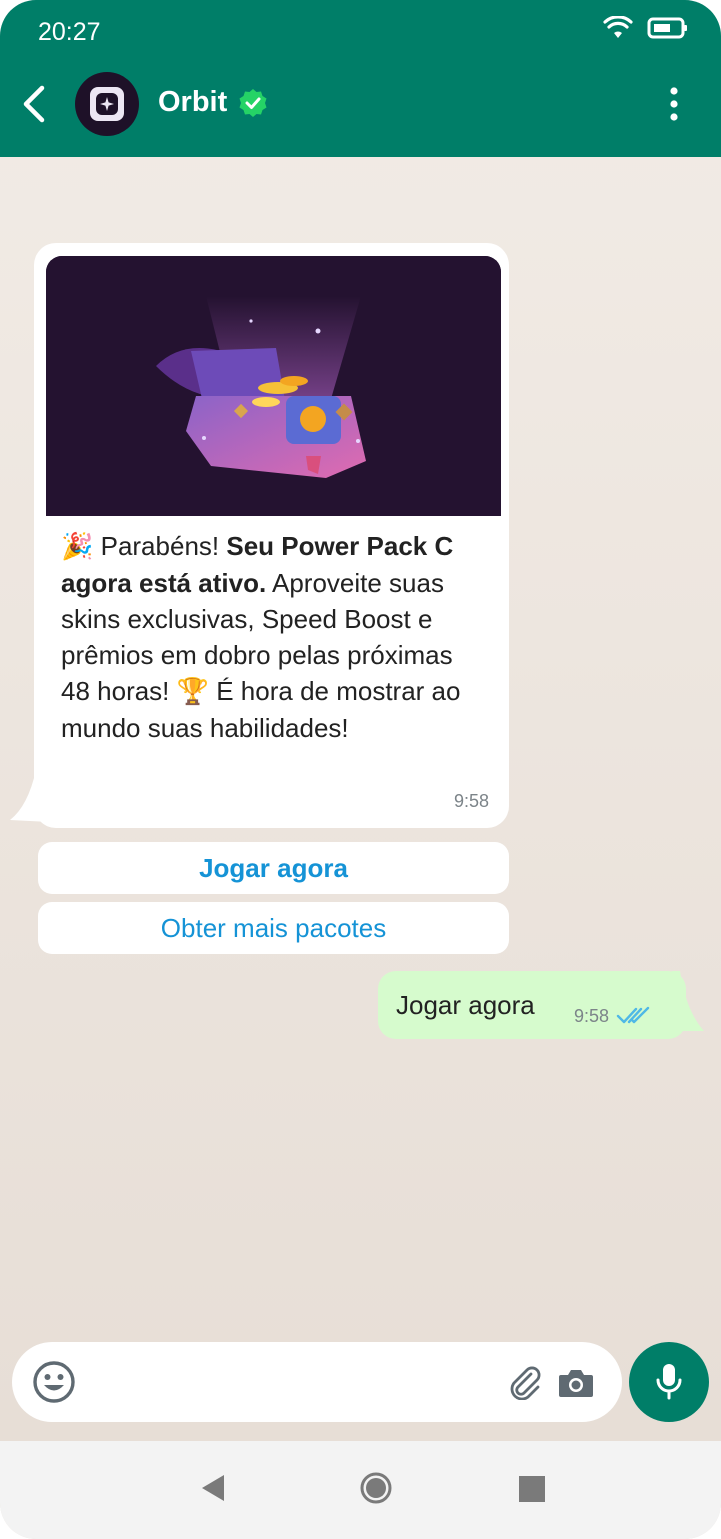 The width and height of the screenshot is (721, 1539). I want to click on outgoing-message-bubble: Jogar agora 9:58, so click(532, 1005).